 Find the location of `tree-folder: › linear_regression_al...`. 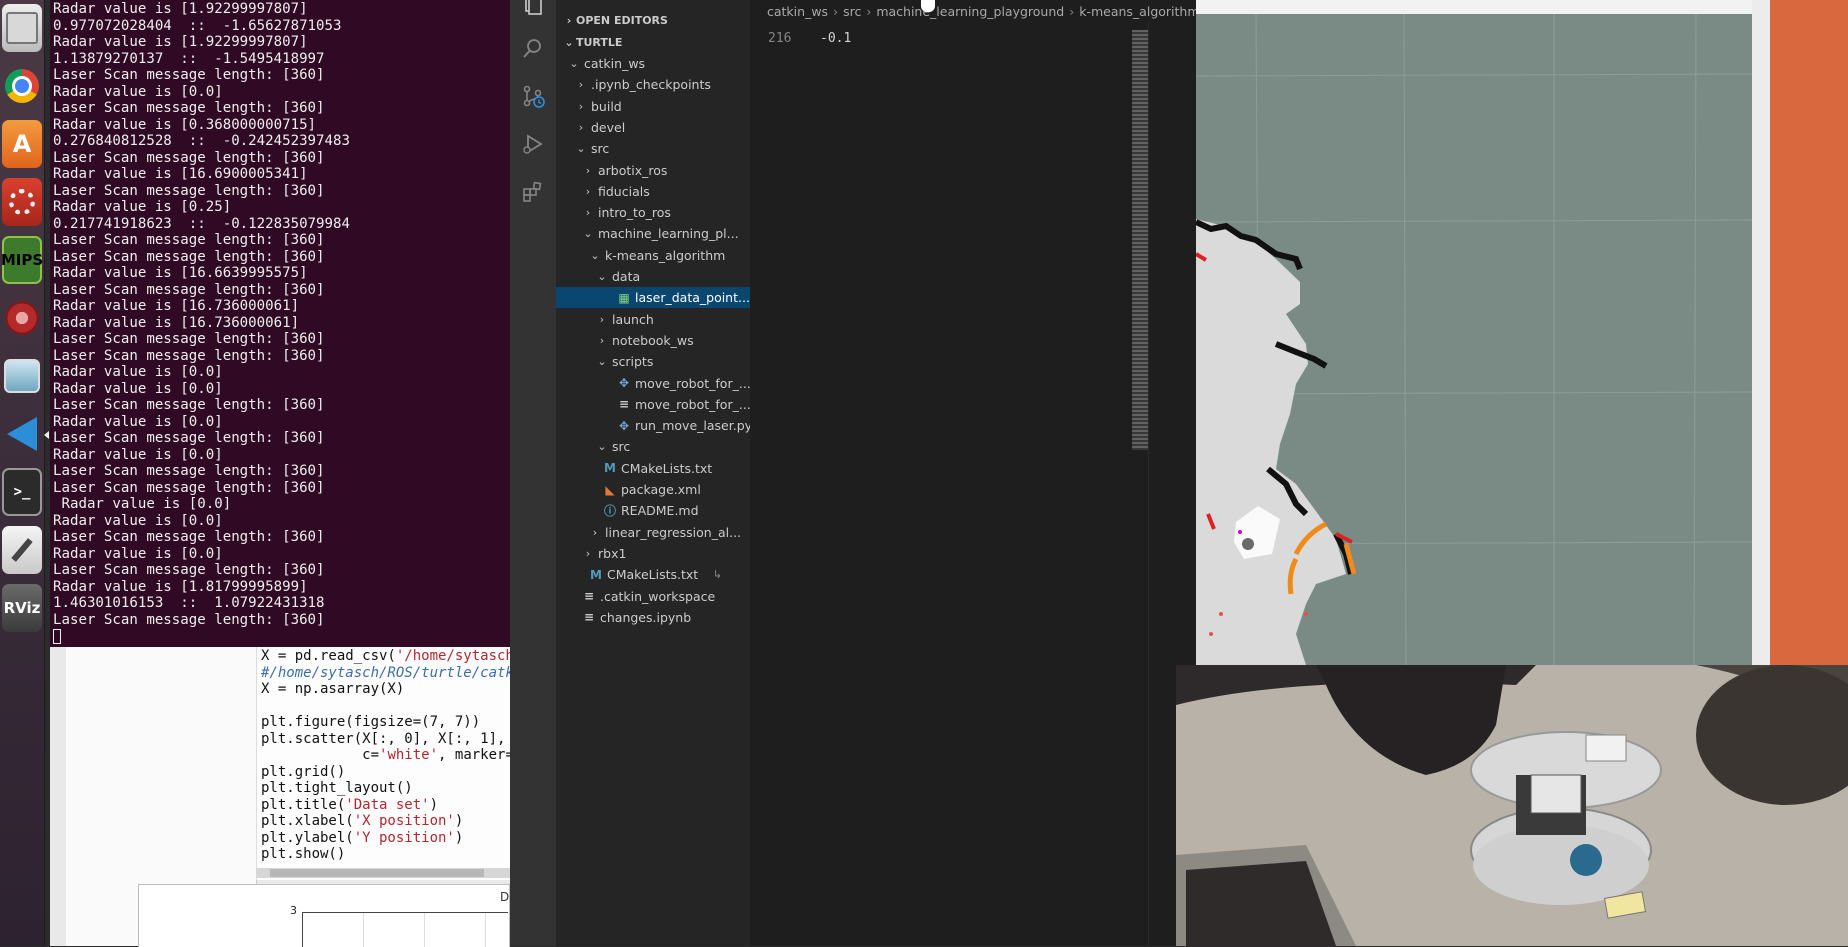

tree-folder: › linear_regression_al... is located at coordinates (653, 532).